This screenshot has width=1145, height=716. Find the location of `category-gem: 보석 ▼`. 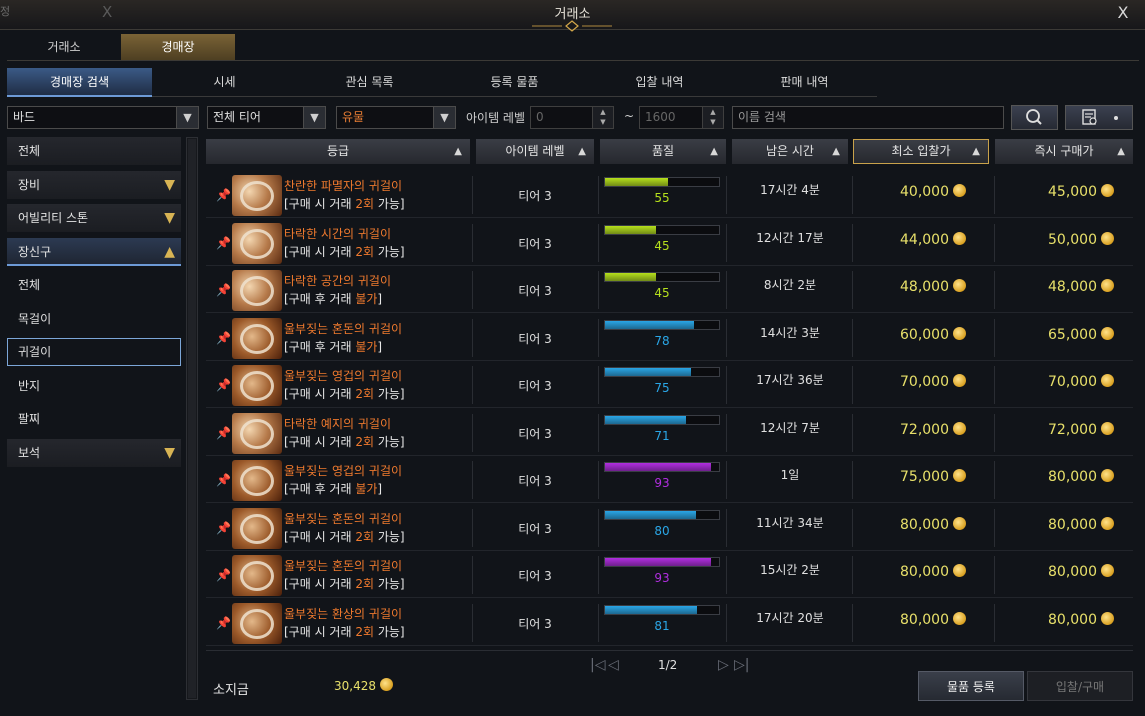

category-gem: 보석 ▼ is located at coordinates (94, 452).